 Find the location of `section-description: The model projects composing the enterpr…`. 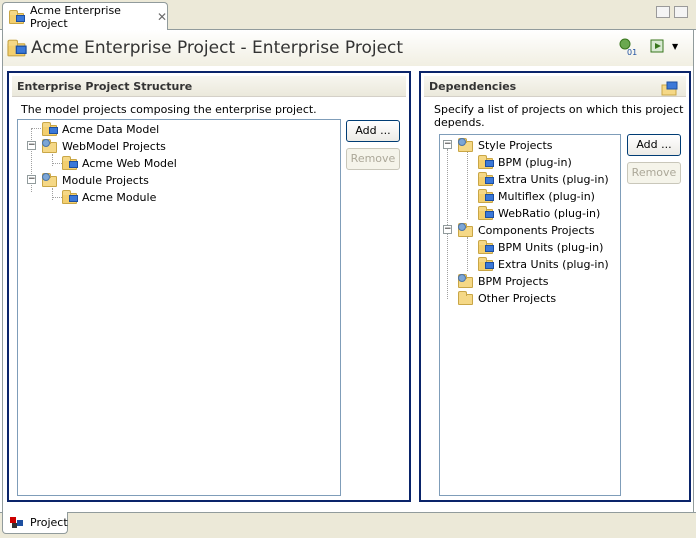

section-description: The model projects composing the enterpr… is located at coordinates (169, 109).